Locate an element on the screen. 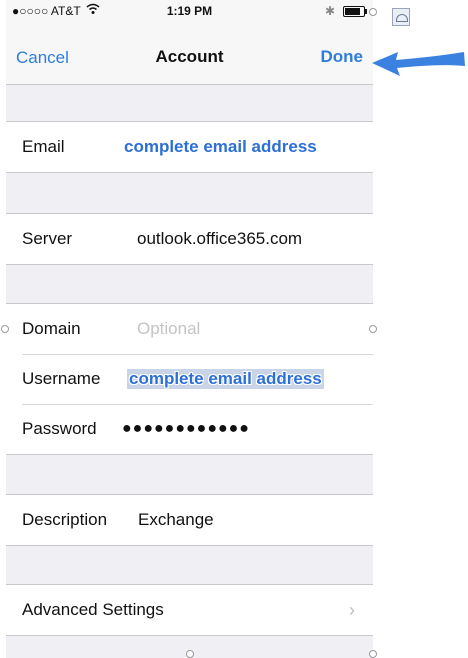 The image size is (468, 658). battery-icon is located at coordinates (355, 11).